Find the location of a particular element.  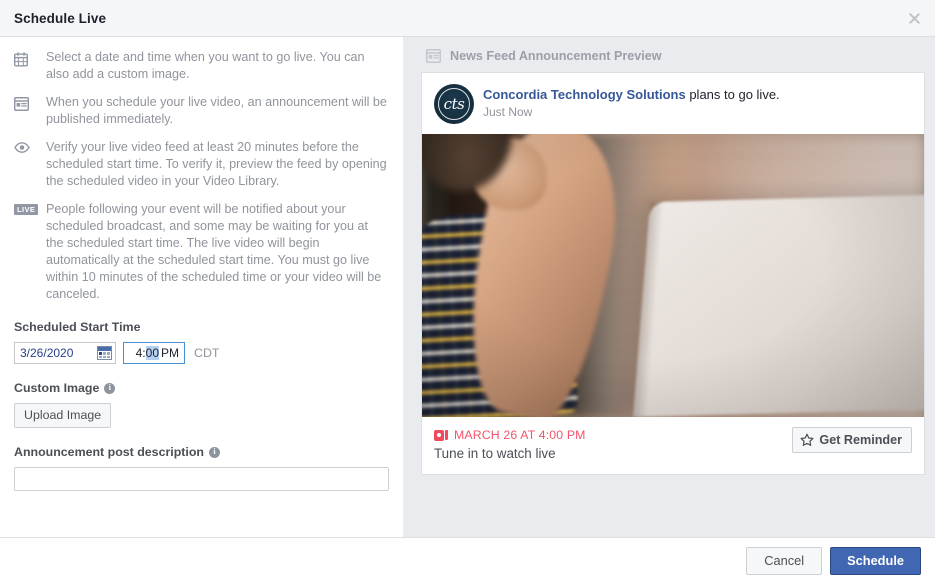

scheduled-start-time-label-text: Scheduled Start Time is located at coordinates (77, 327).